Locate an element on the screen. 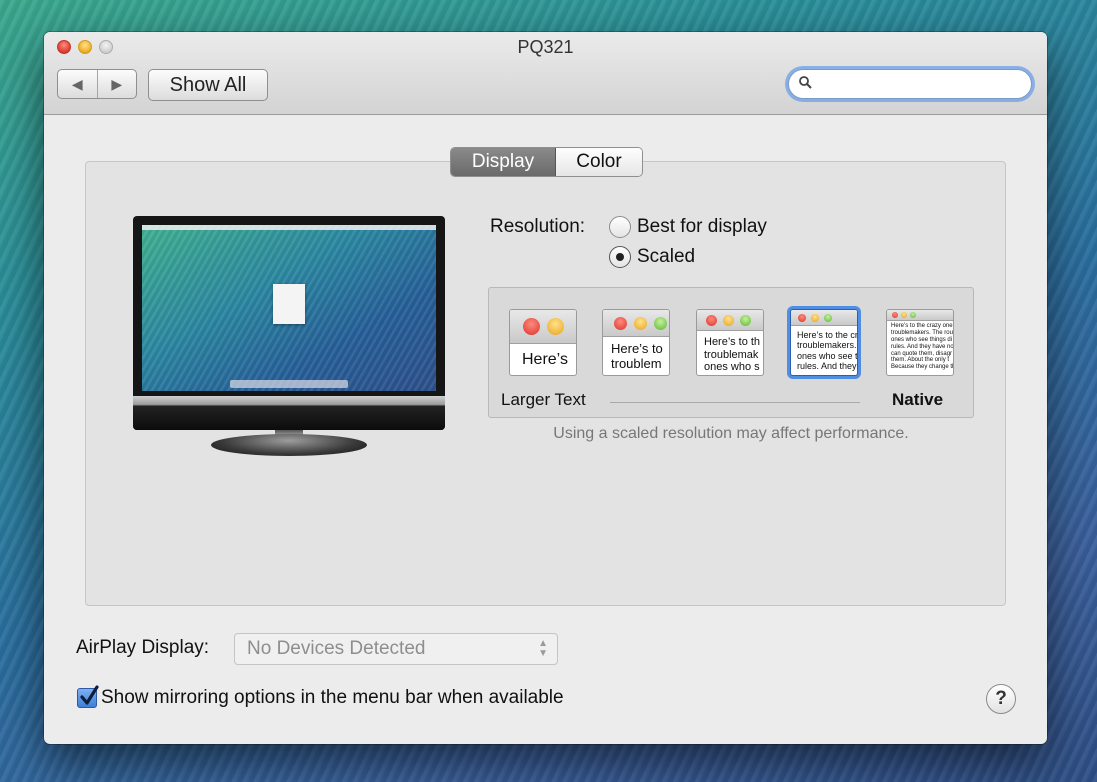 This screenshot has width=1097, height=782. scale-option-2: Here’s to troublem is located at coordinates (636, 342).